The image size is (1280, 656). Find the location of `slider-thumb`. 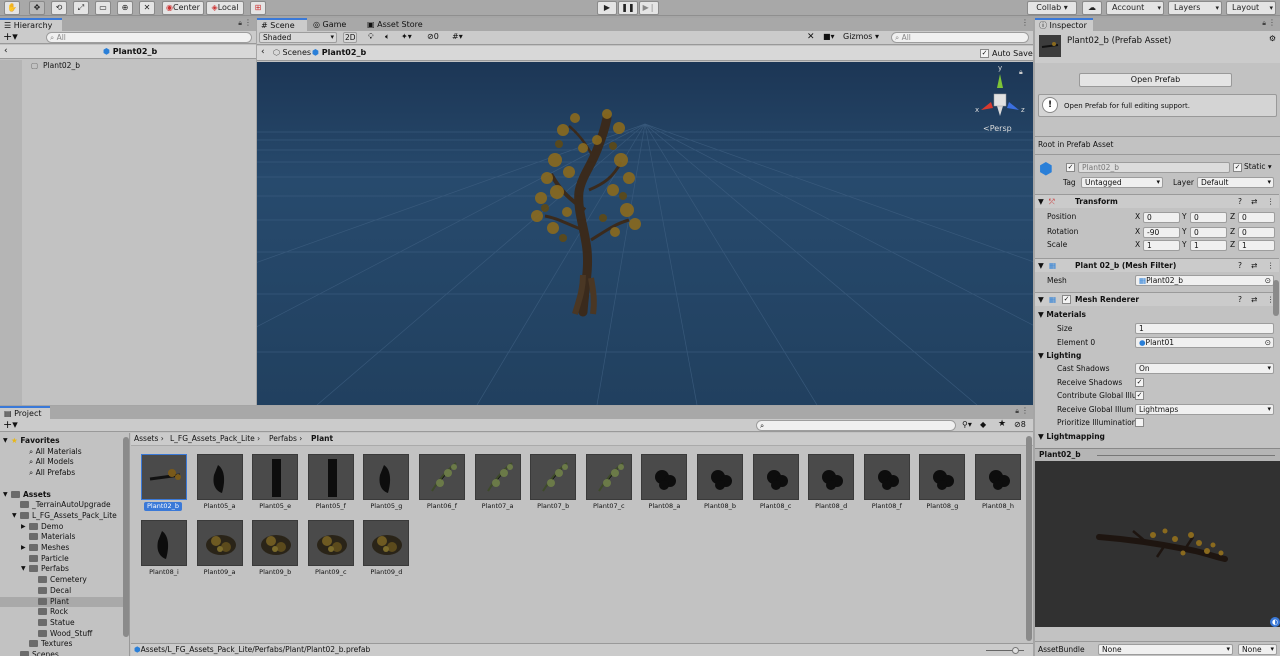

slider-thumb is located at coordinates (1015, 650).